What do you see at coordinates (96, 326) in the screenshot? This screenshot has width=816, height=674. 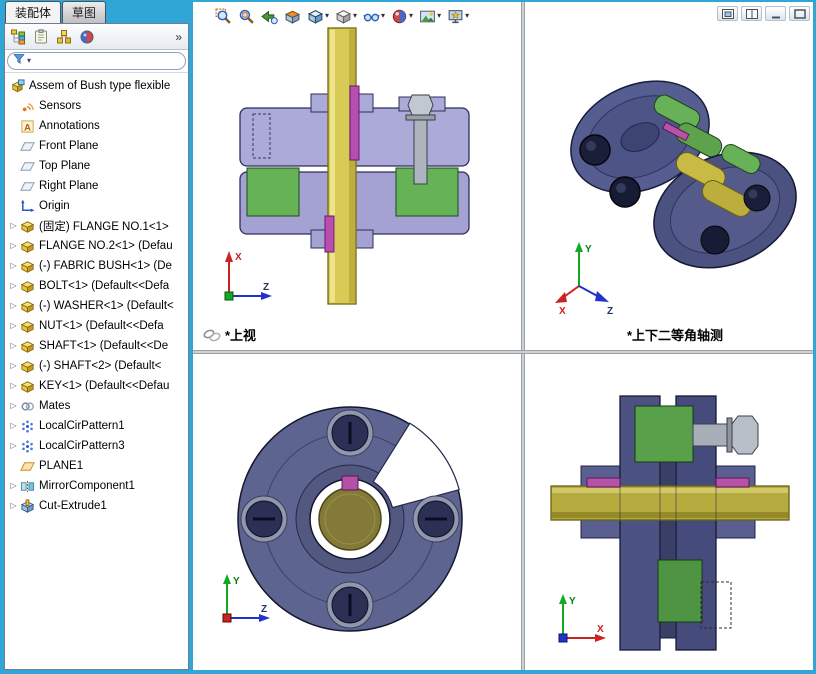 I see `tree-item-nut-1-default-defa: ▷ NUT<1> (Default<<Defa` at bounding box center [96, 326].